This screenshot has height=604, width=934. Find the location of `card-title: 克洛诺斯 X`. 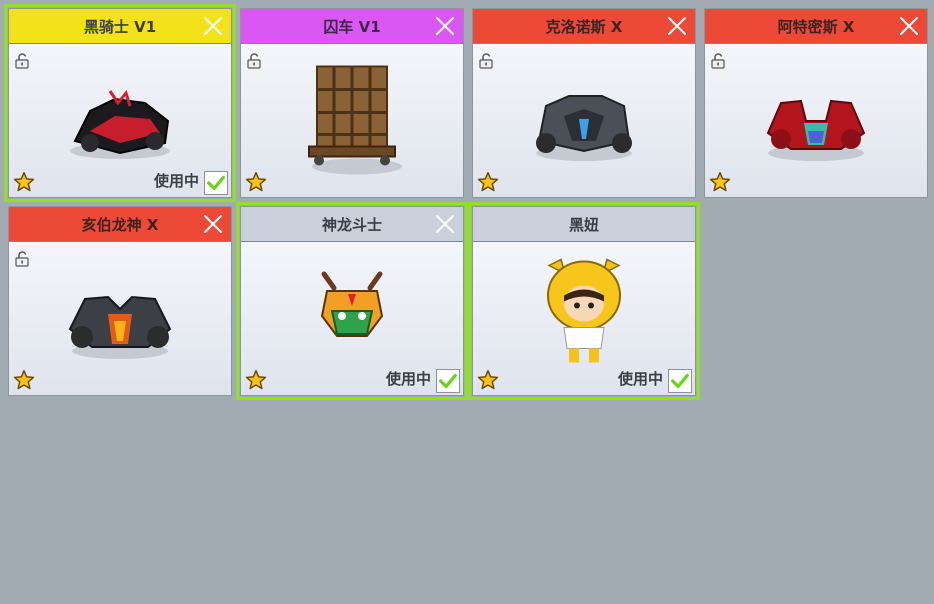

card-title: 克洛诺斯 X is located at coordinates (584, 26).